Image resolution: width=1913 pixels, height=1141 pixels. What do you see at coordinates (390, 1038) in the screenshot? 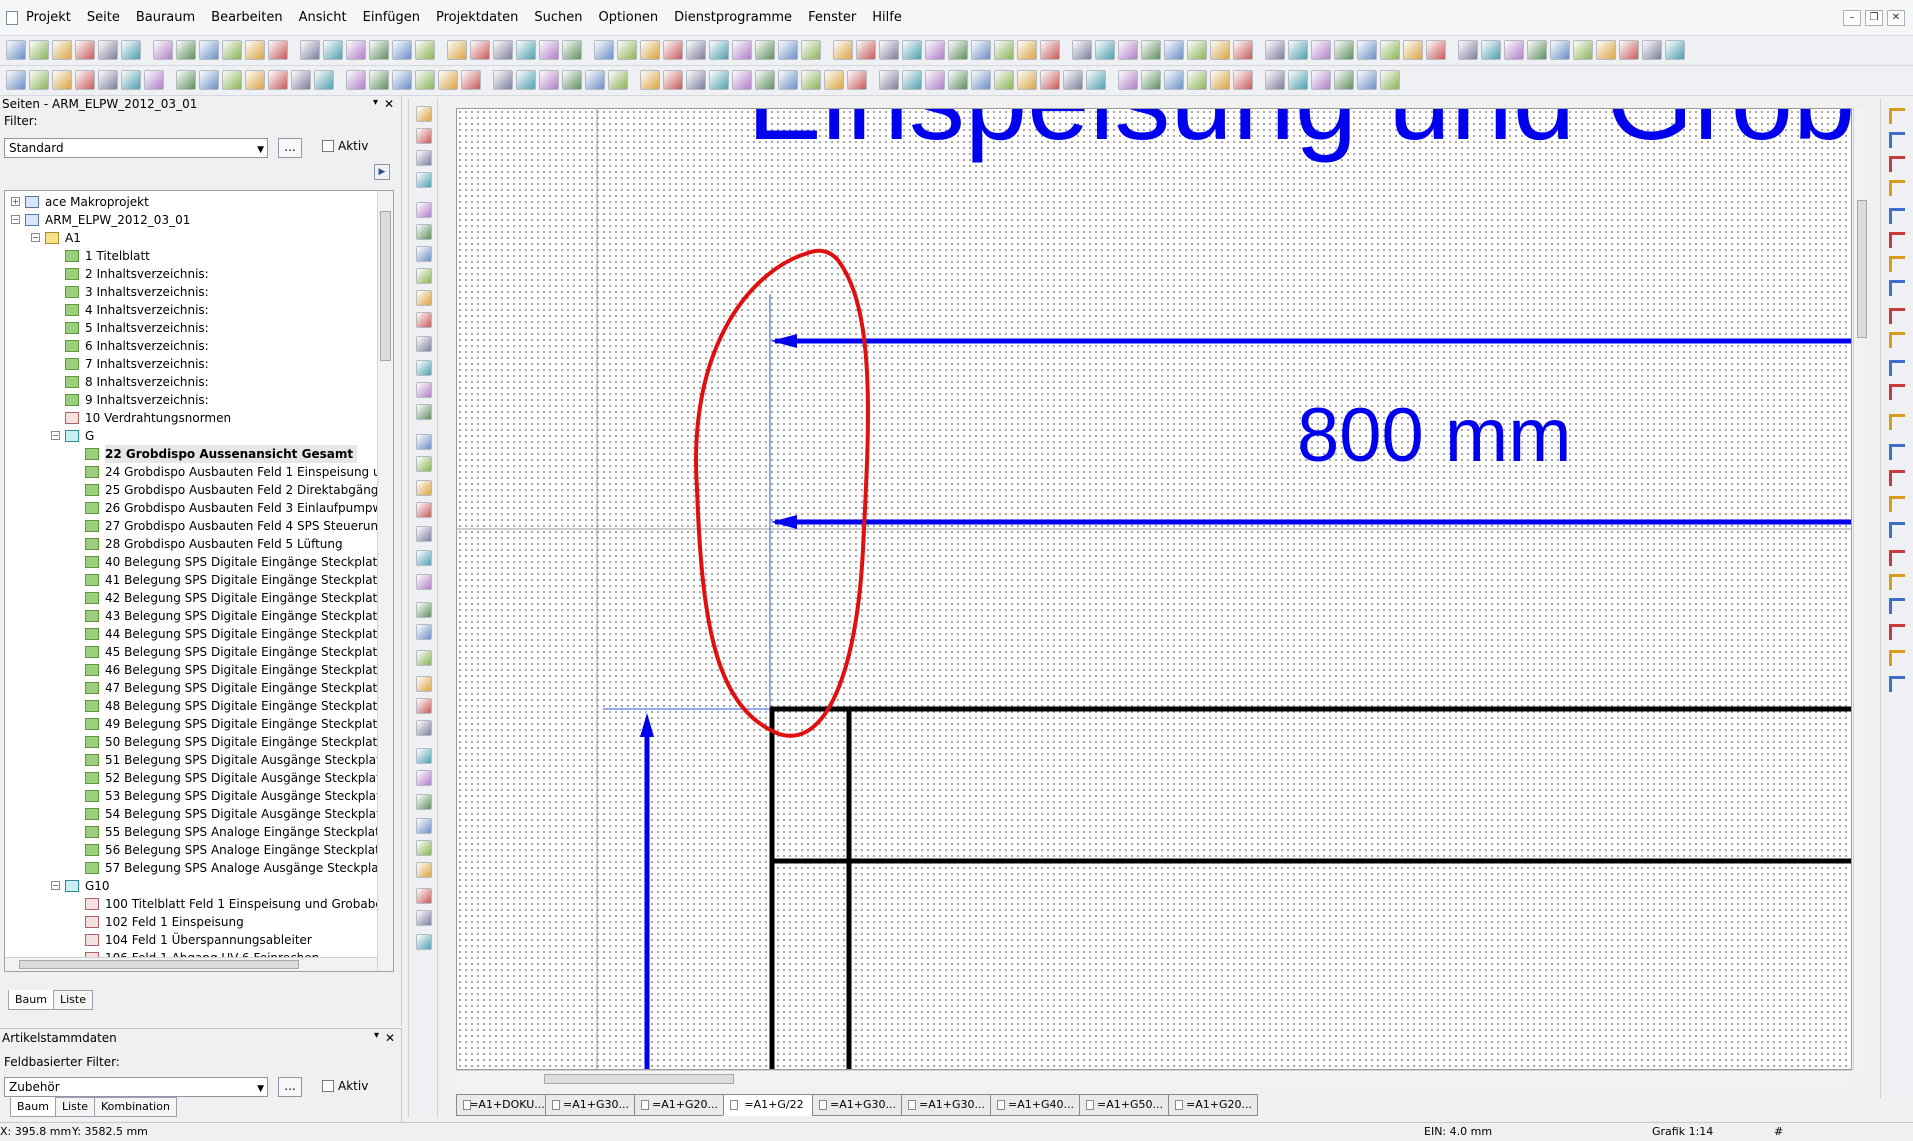
I see `close-panel-icon: ✕` at bounding box center [390, 1038].